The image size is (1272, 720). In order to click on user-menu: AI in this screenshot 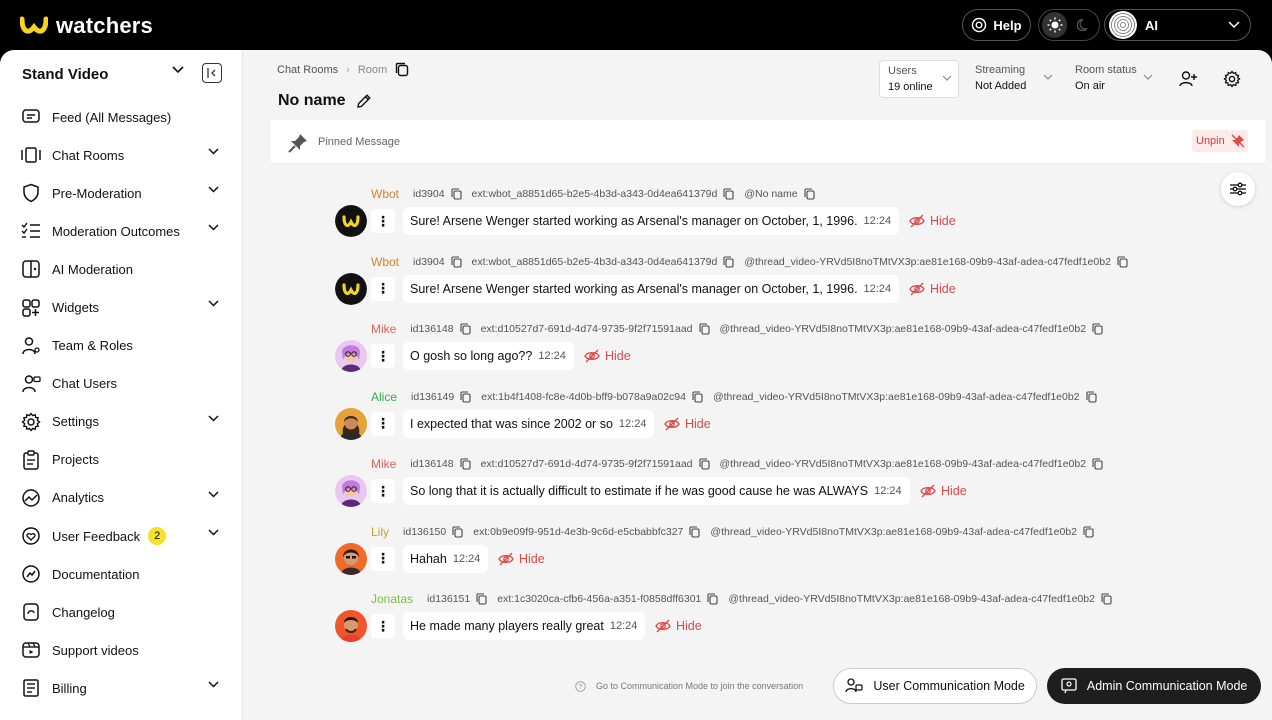, I will do `click(1177, 25)`.